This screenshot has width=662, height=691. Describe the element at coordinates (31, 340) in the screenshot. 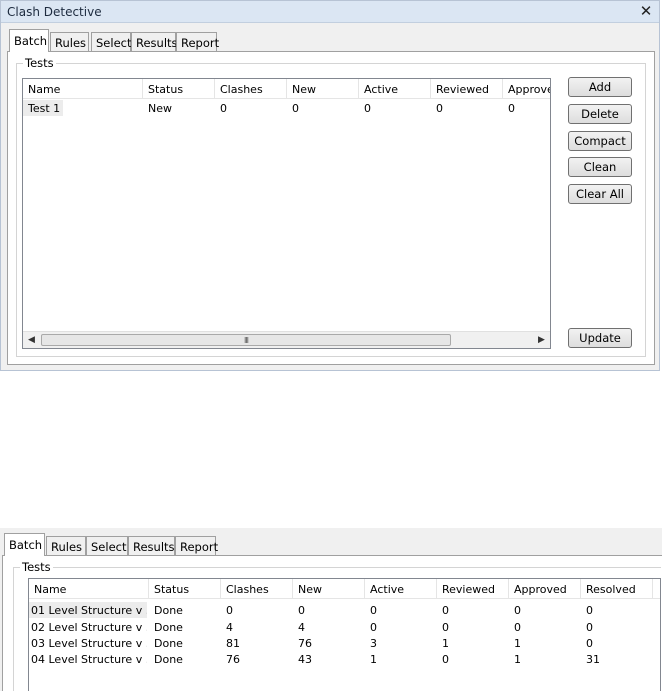

I see `scroll-left-icon: ◀` at that location.